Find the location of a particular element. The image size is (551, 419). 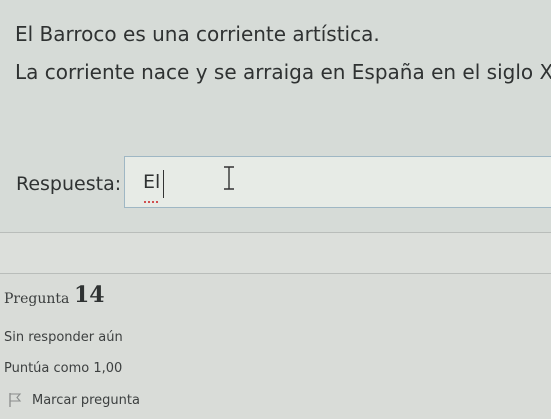

answer-input is located at coordinates (337, 182).